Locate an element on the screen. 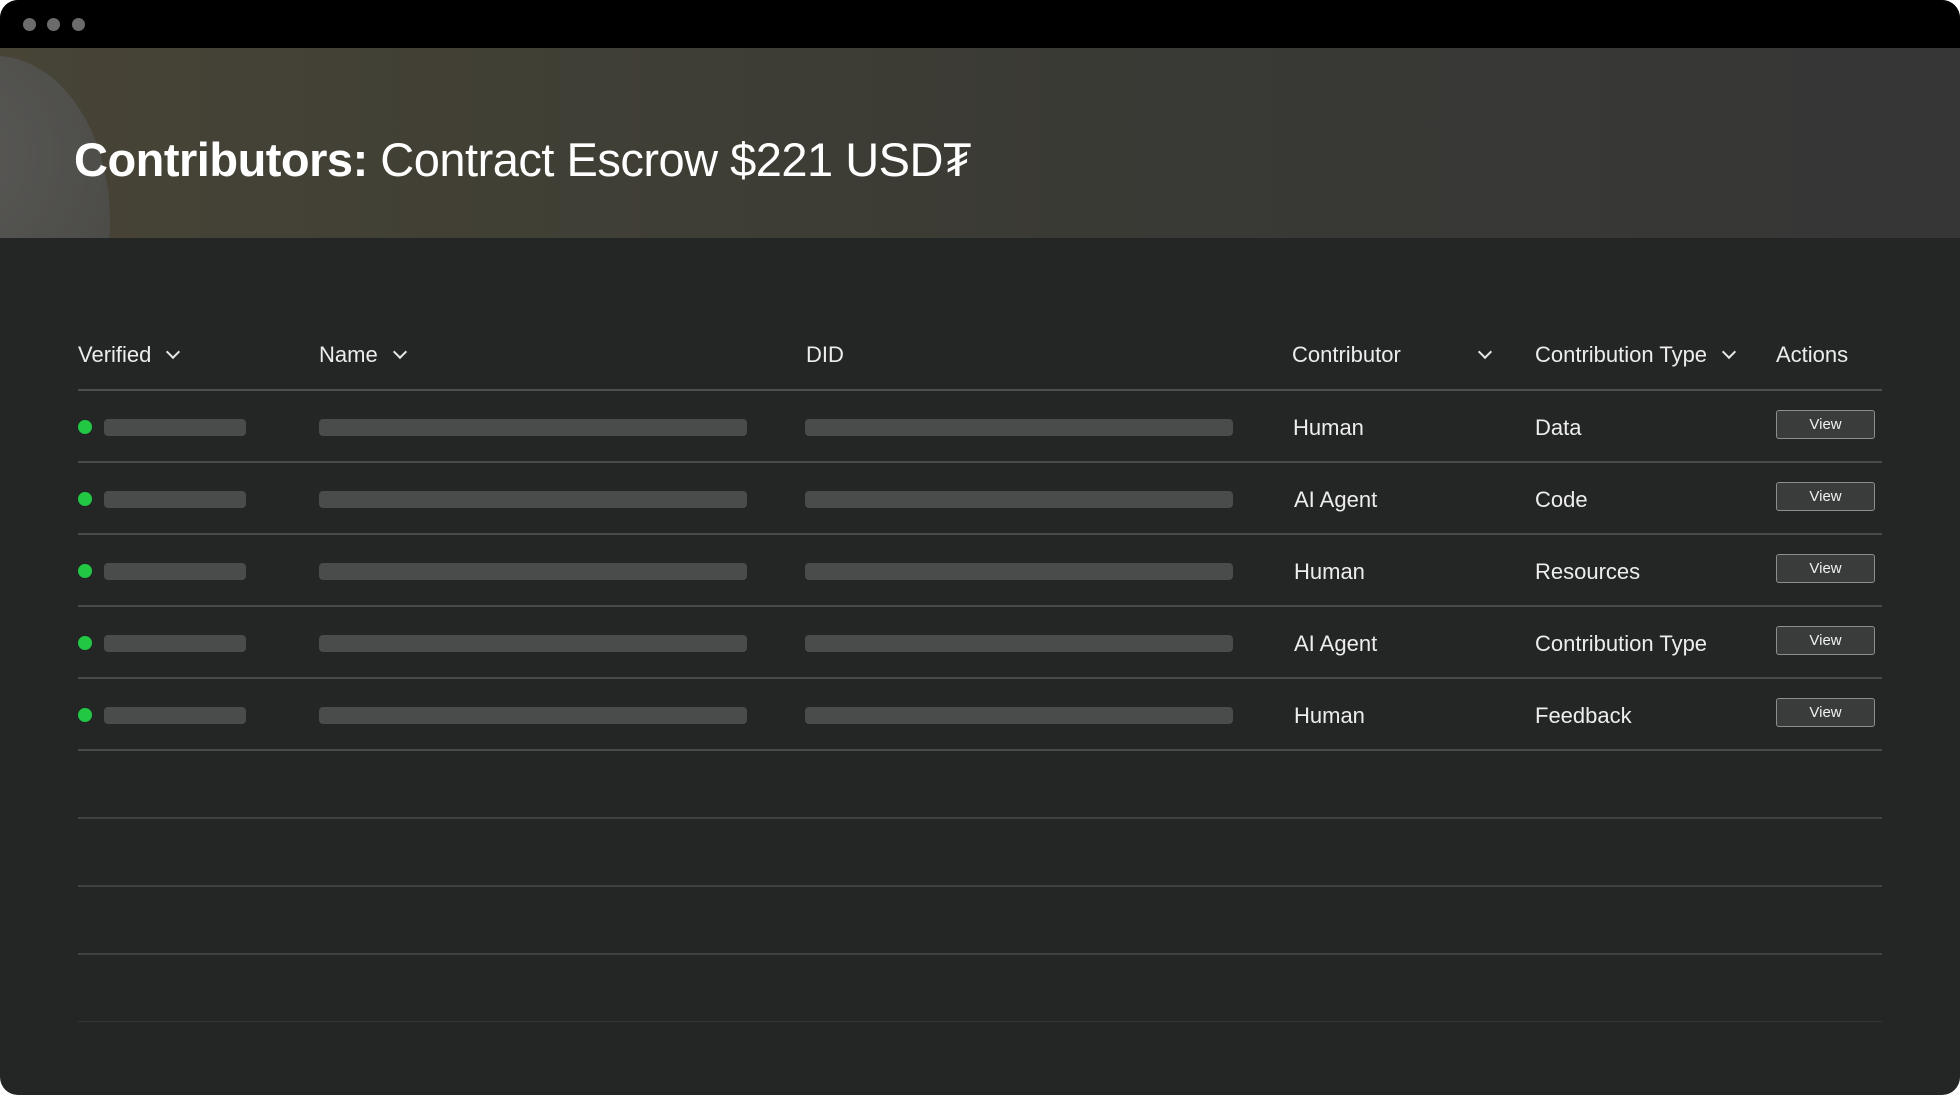 Image resolution: width=1960 pixels, height=1112 pixels. page-title: Contributors: Contract Escrow $221 USD₮ is located at coordinates (523, 159).